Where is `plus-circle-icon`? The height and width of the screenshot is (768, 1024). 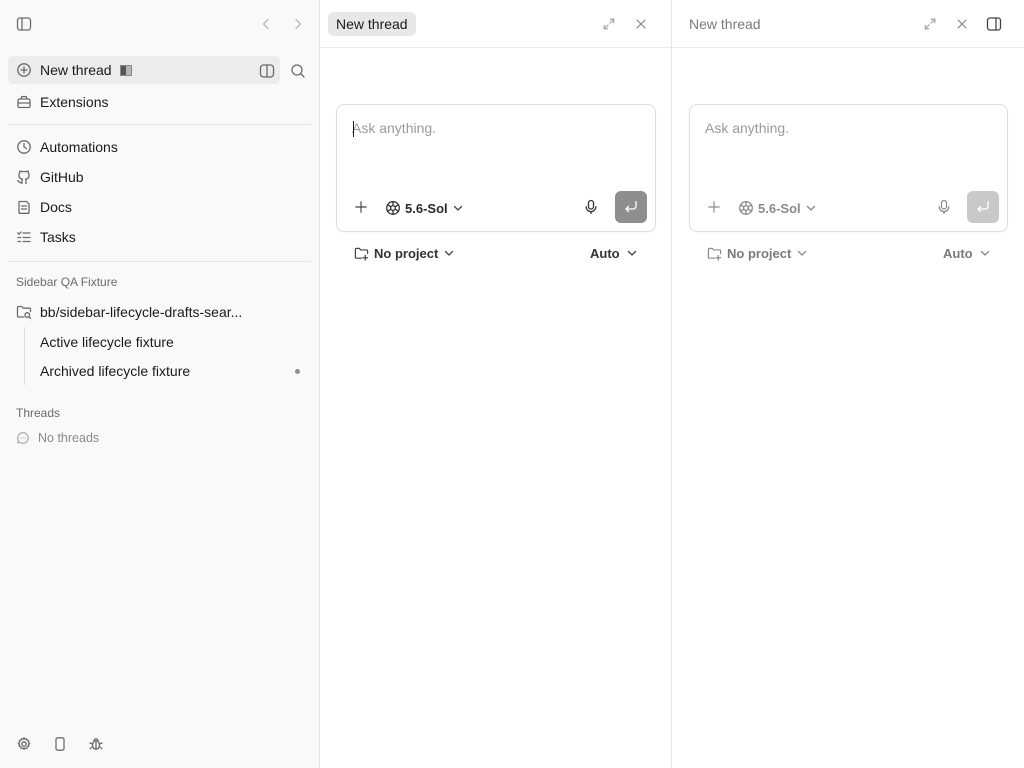 plus-circle-icon is located at coordinates (24, 70).